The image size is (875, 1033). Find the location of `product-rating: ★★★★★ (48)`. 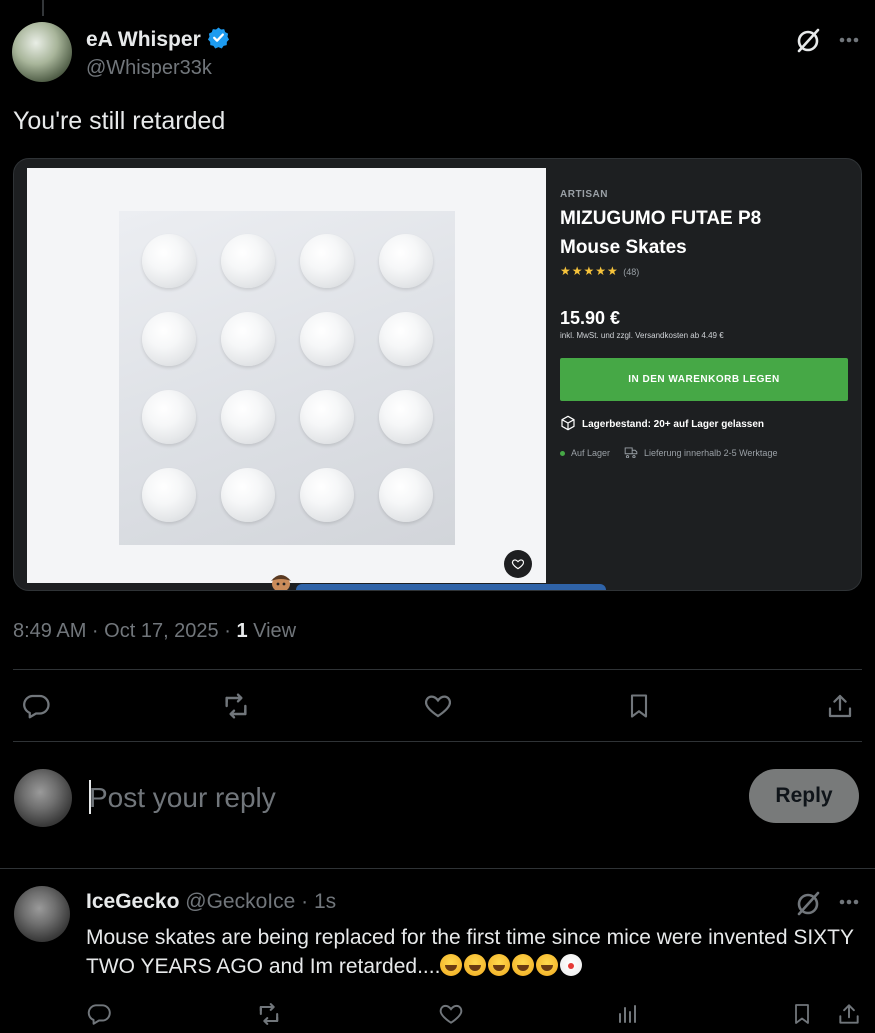

product-rating: ★★★★★ (48) is located at coordinates (708, 271).